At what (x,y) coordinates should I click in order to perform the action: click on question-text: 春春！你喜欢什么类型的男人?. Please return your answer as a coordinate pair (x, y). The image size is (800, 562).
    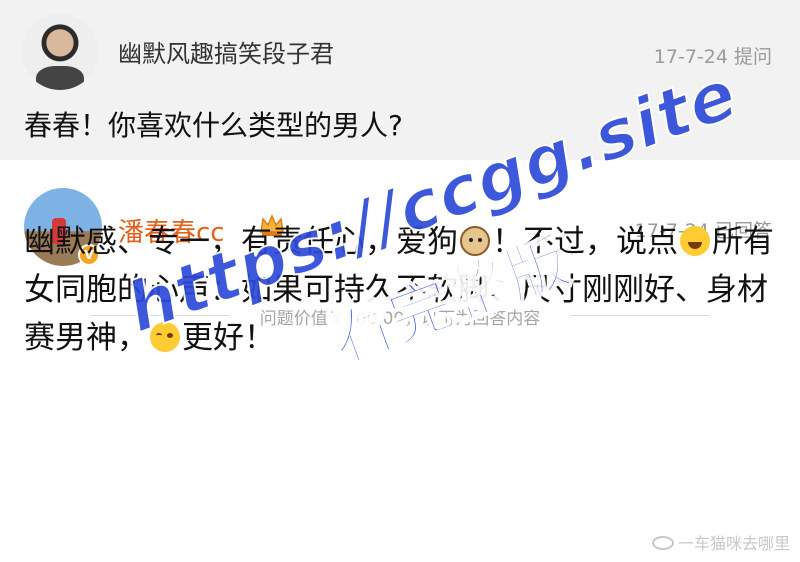
    Looking at the image, I should click on (213, 125).